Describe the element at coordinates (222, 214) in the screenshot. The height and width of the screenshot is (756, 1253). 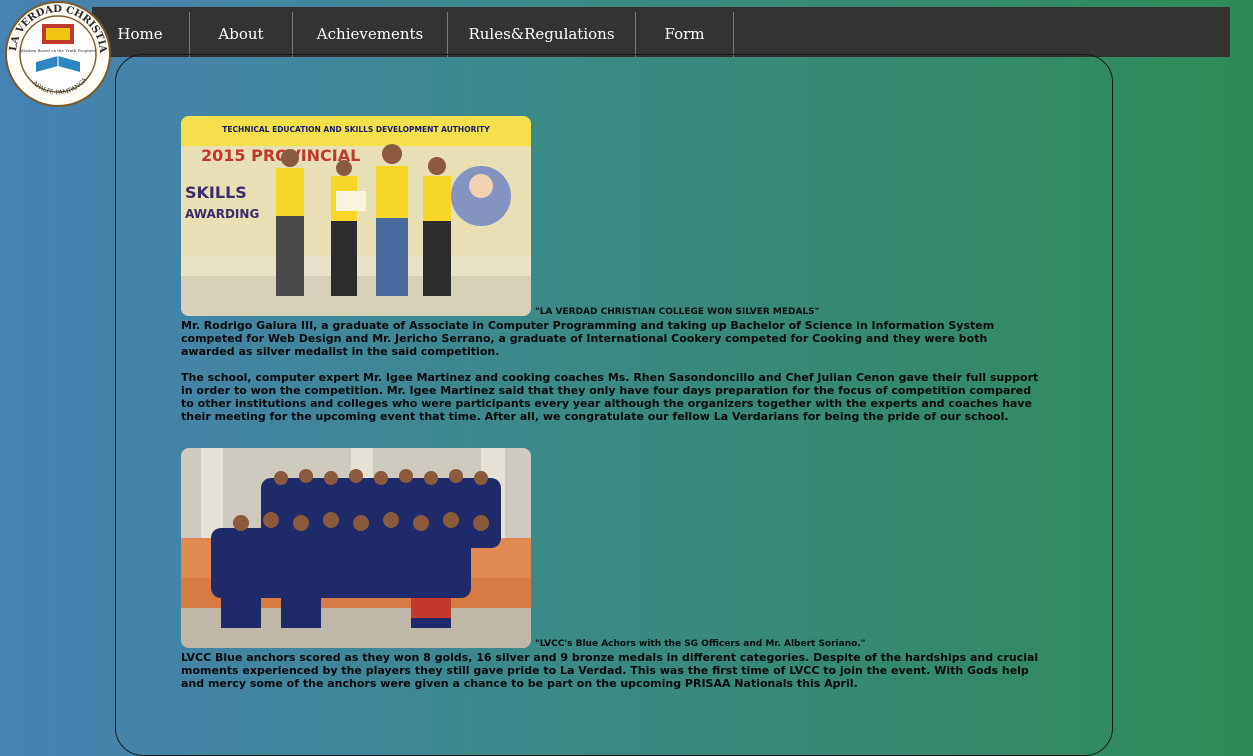
I see `photo1-banner-line4: AWARDING` at that location.